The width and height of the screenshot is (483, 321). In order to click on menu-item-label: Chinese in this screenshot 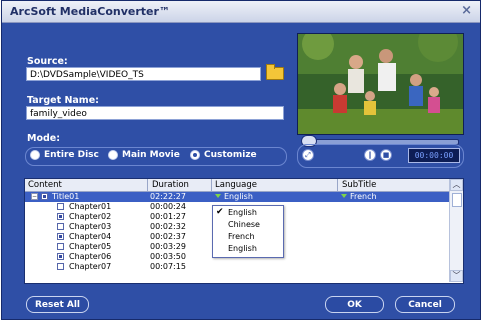, I will do `click(244, 224)`.